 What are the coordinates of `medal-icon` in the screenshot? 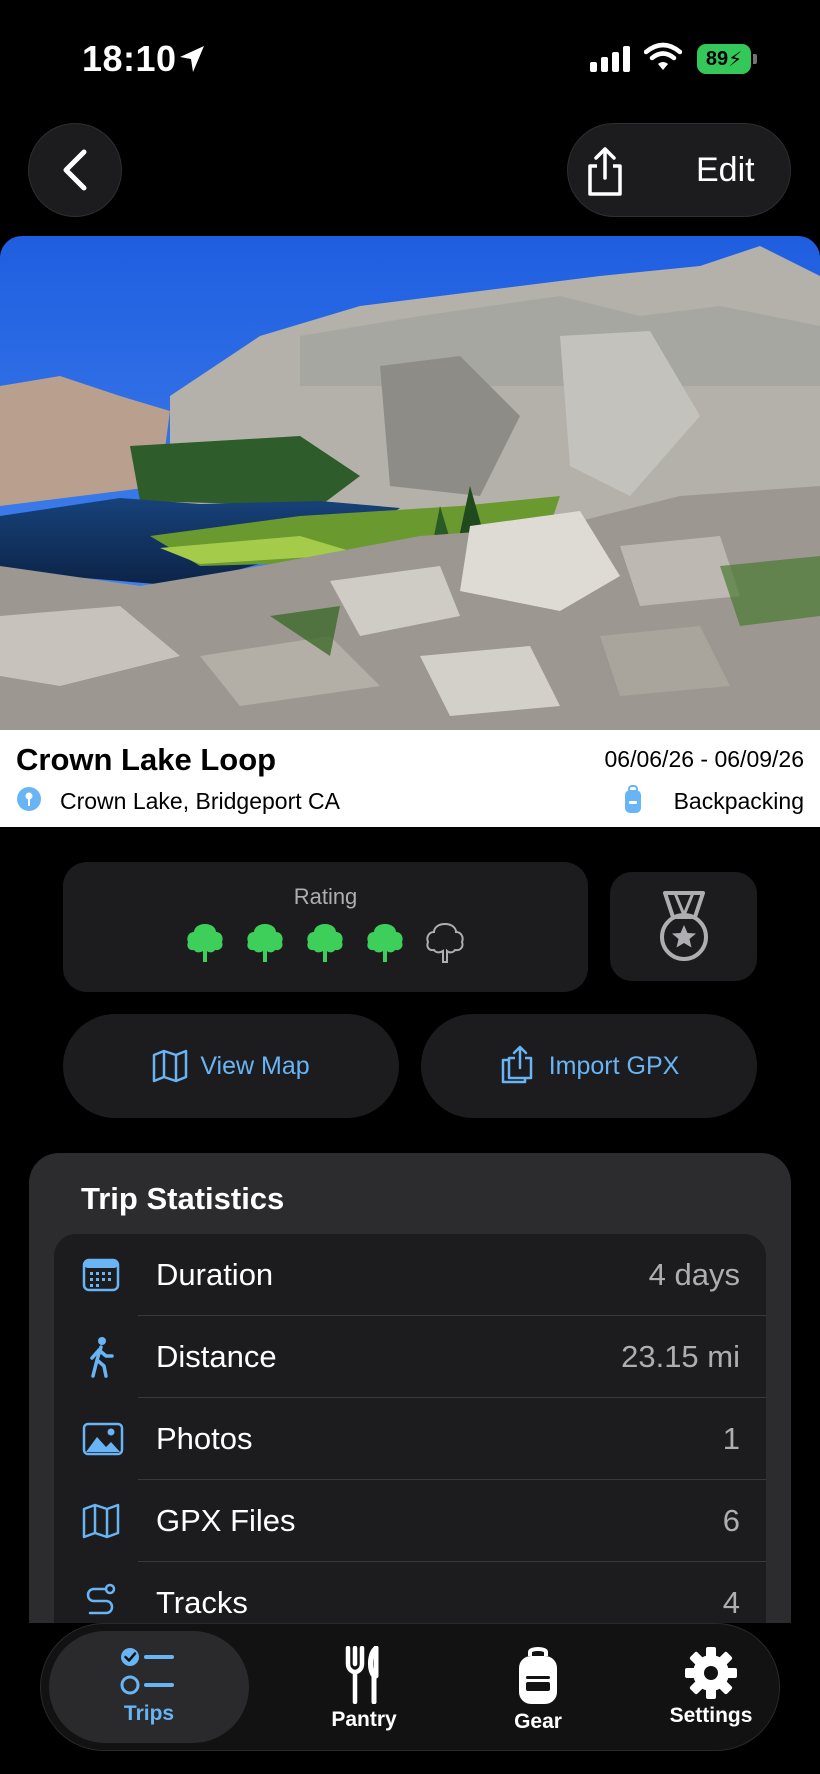 It's located at (683, 925).